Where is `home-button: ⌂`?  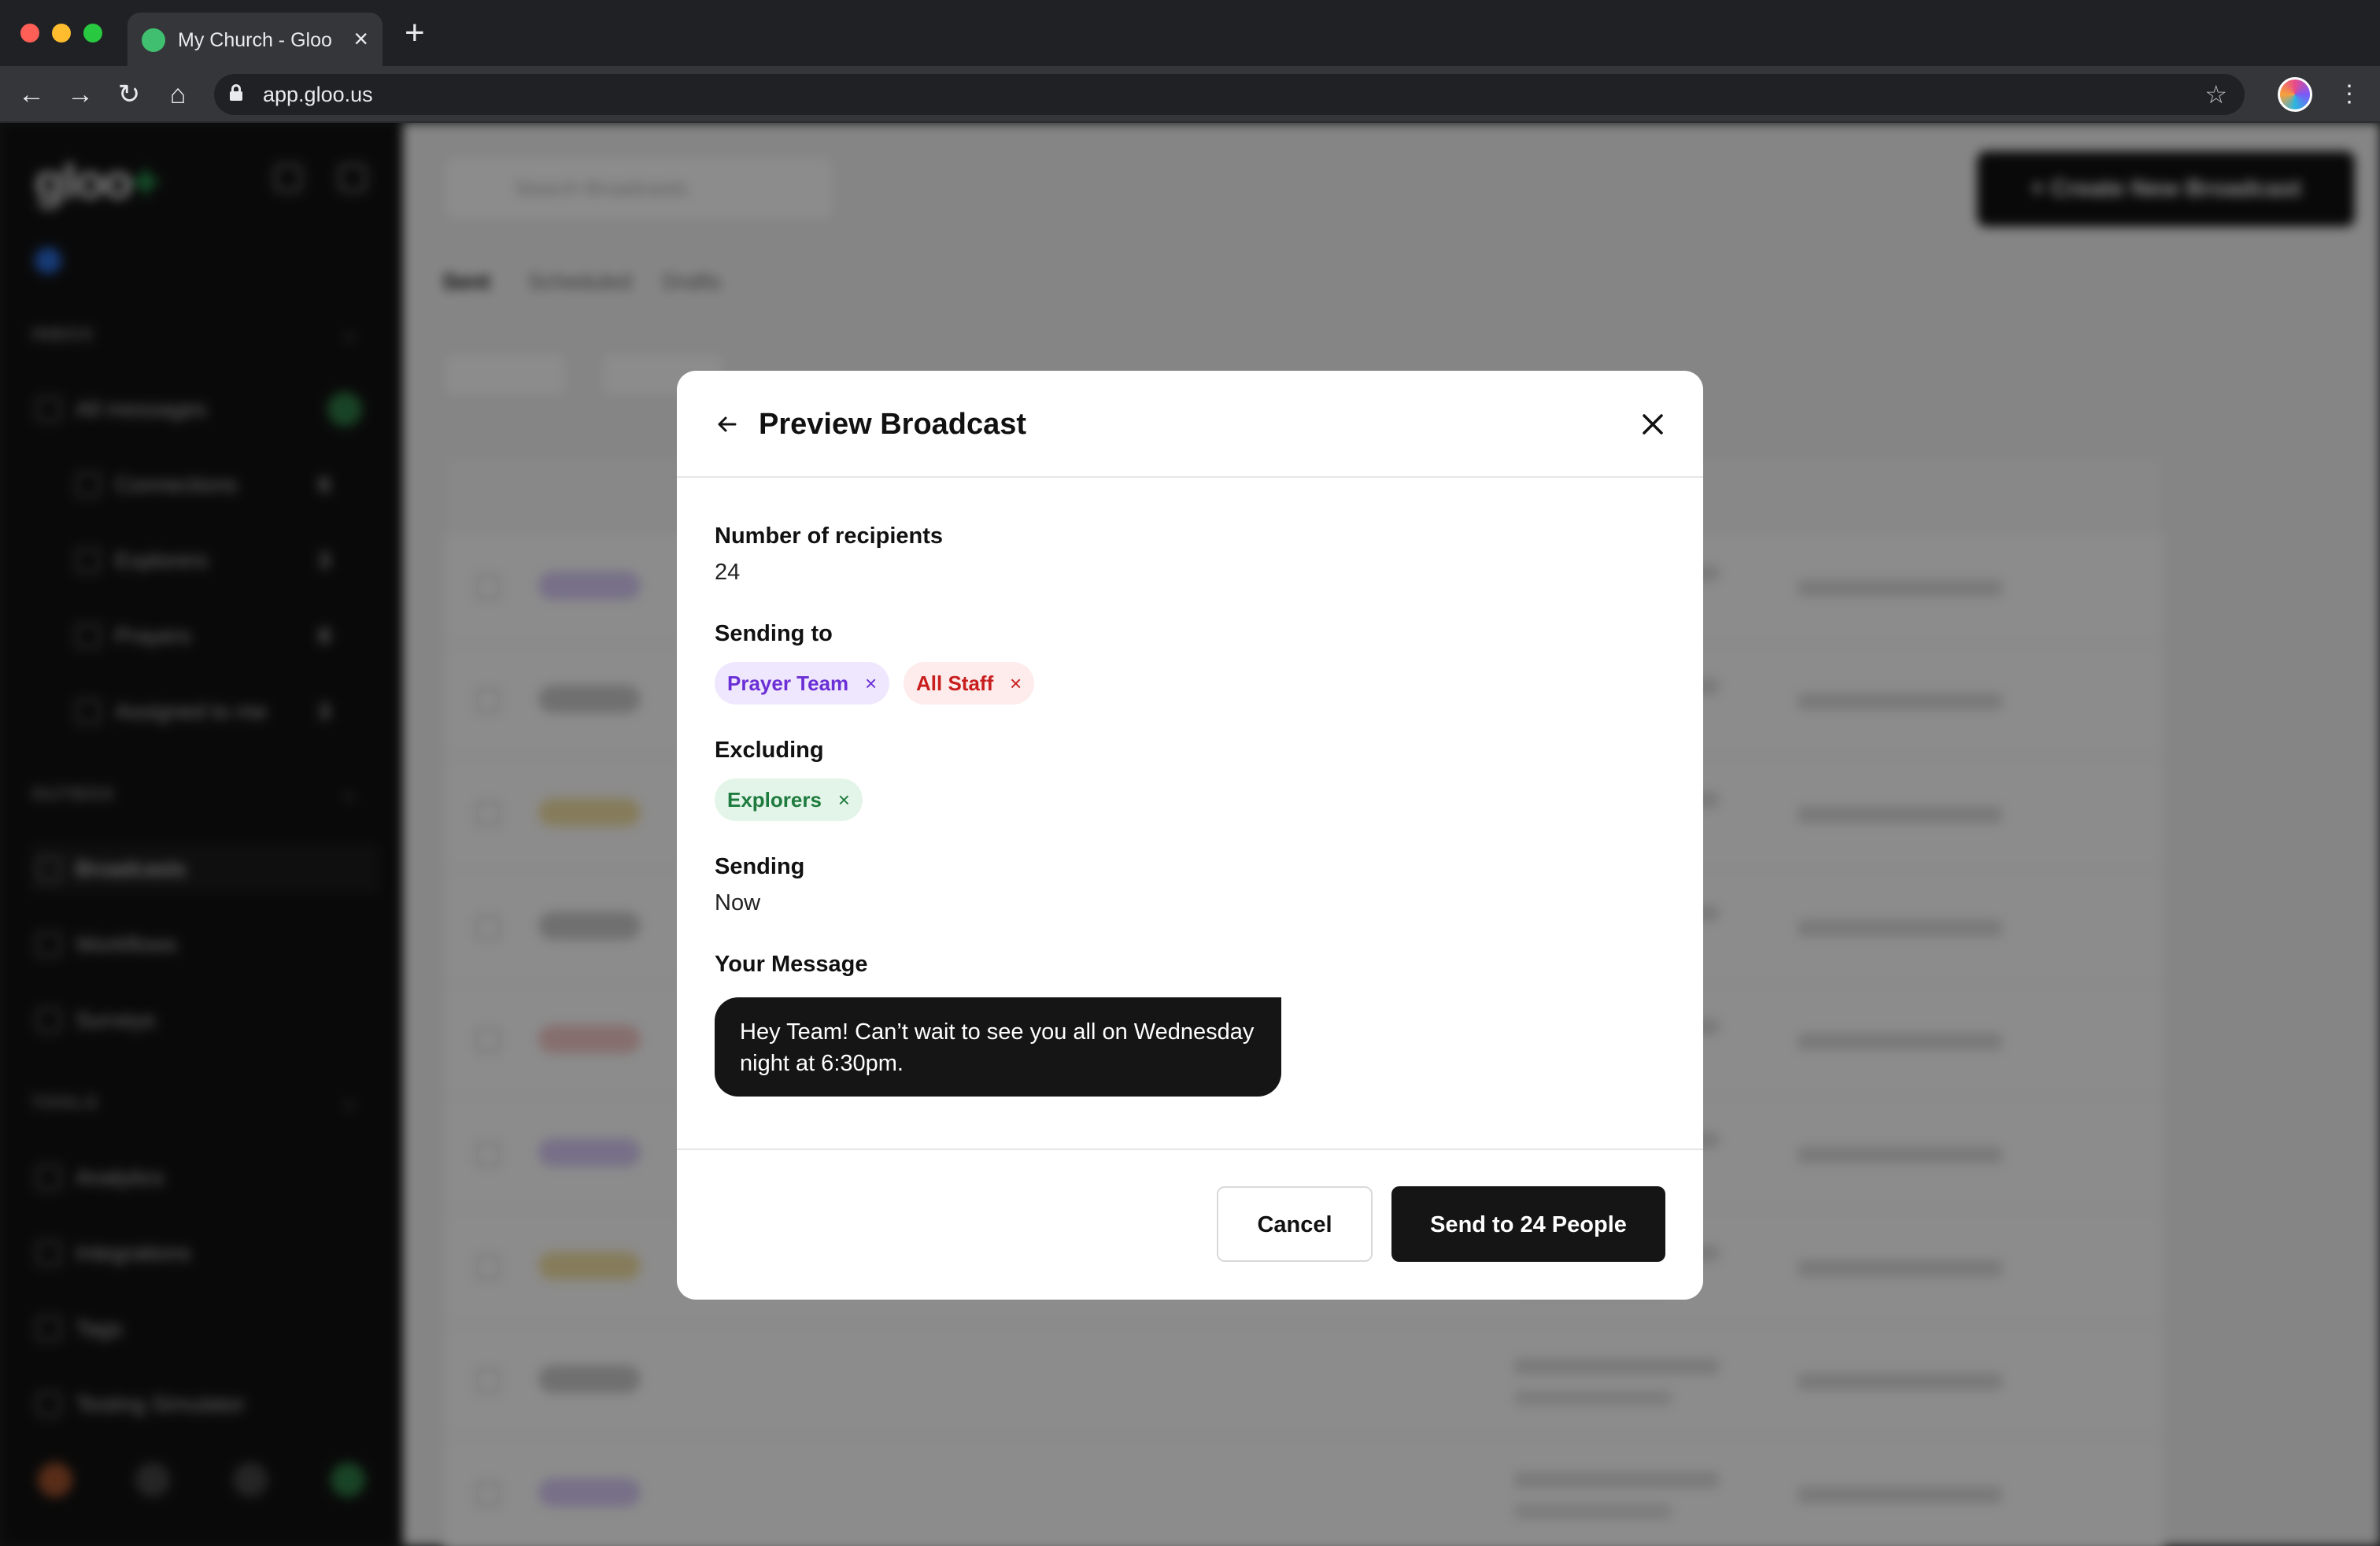
home-button: ⌂ is located at coordinates (178, 95).